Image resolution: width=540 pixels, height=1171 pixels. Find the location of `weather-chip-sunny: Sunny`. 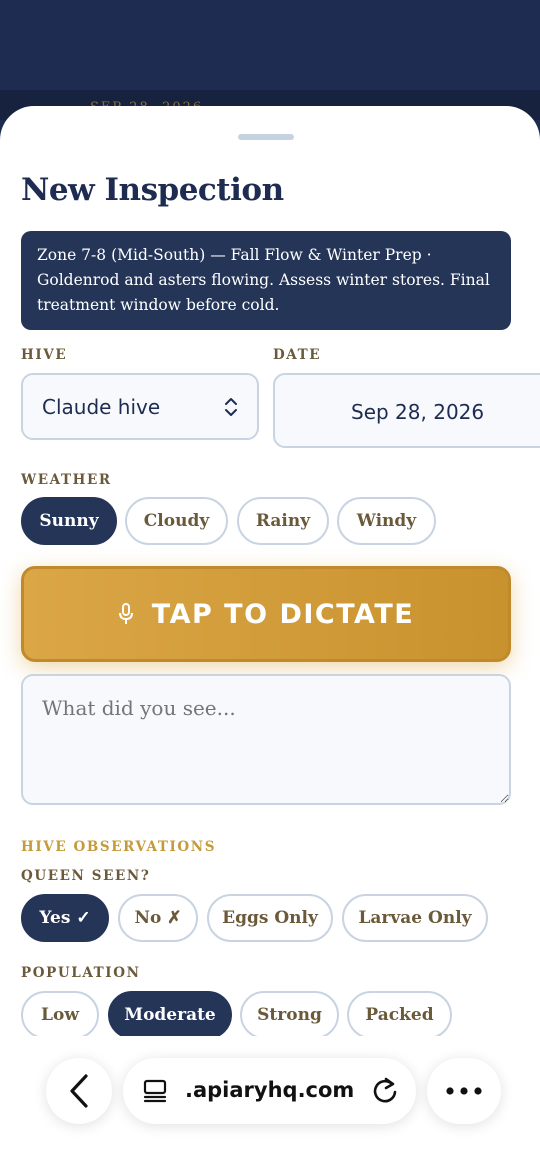

weather-chip-sunny: Sunny is located at coordinates (69, 521).